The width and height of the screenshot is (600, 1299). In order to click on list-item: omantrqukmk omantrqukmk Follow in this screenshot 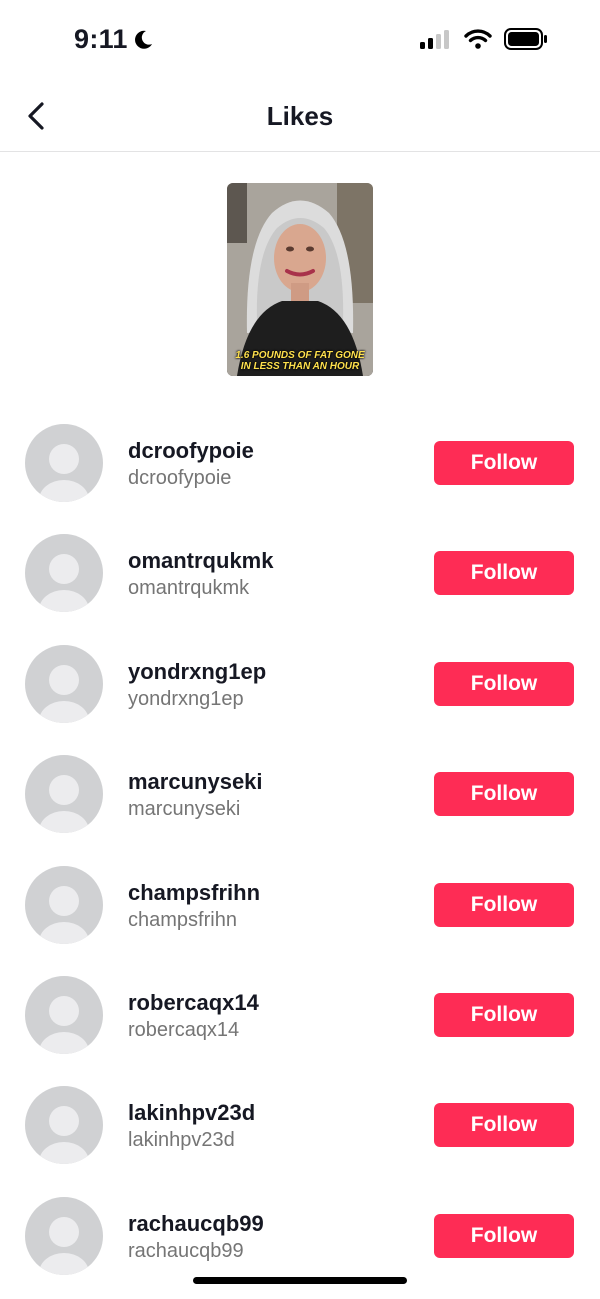, I will do `click(300, 573)`.